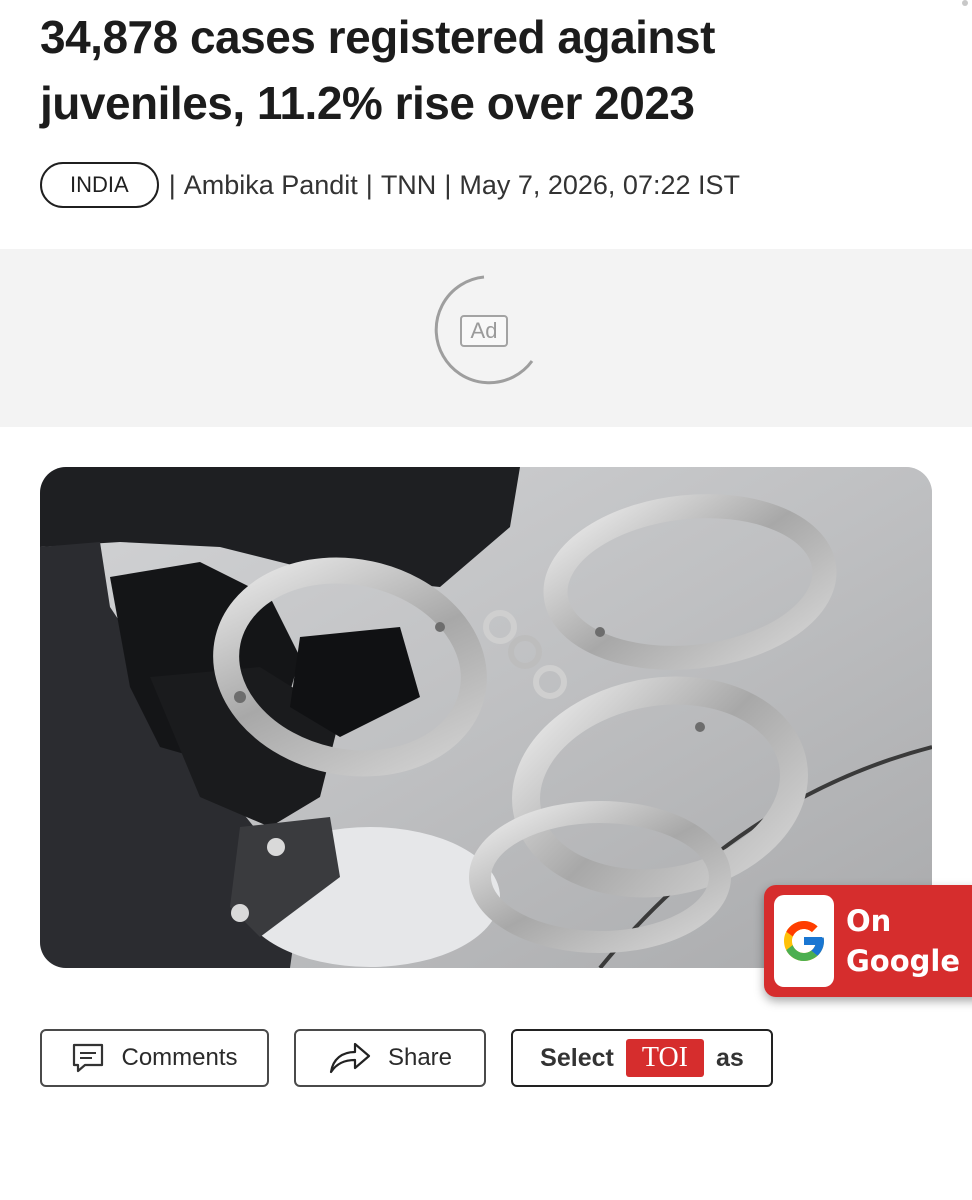 The height and width of the screenshot is (1200, 972). Describe the element at coordinates (577, 1057) in the screenshot. I see `select-prefix: Select` at that location.